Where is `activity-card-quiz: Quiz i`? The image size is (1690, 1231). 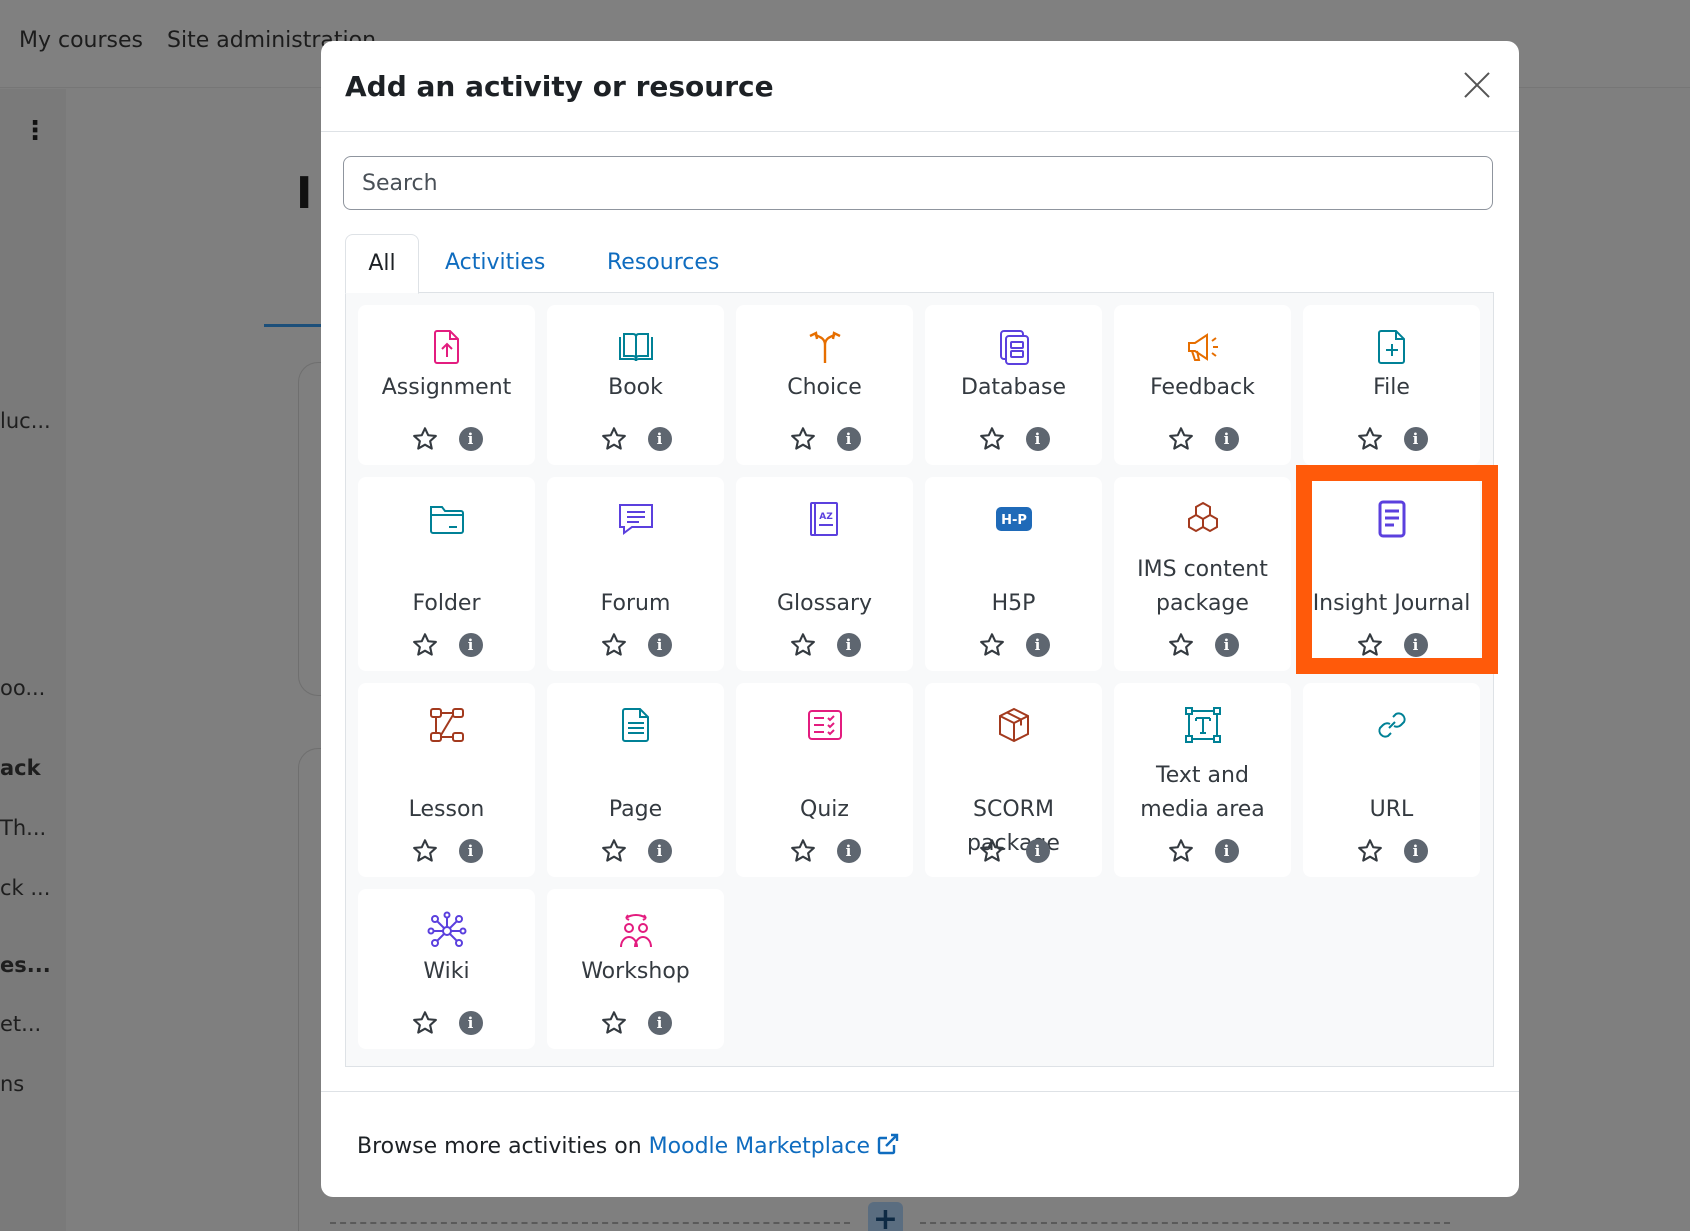
activity-card-quiz: Quiz i is located at coordinates (824, 780).